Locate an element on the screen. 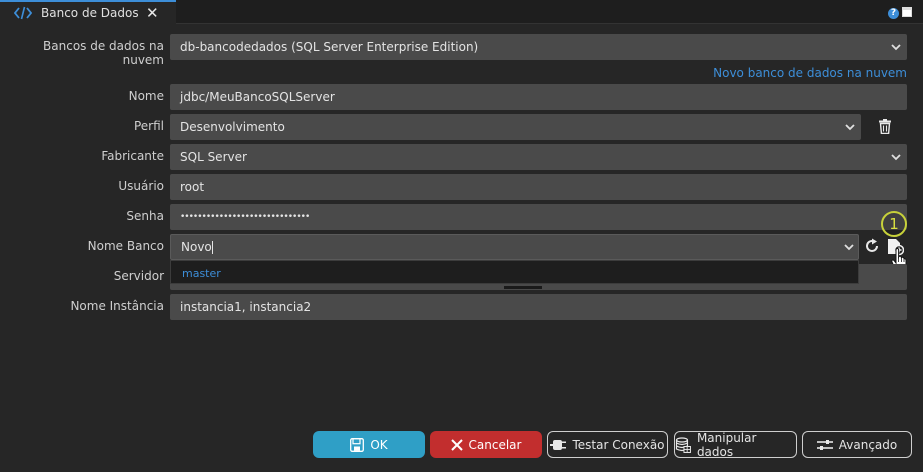 This screenshot has height=472, width=923. tab-title: Banco de Dados is located at coordinates (90, 13).